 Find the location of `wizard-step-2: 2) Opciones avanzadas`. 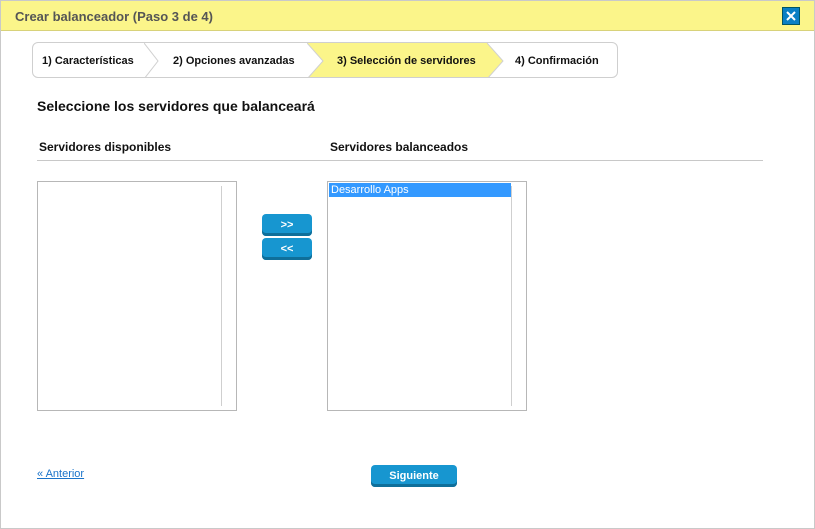

wizard-step-2: 2) Opciones avanzadas is located at coordinates (233, 60).